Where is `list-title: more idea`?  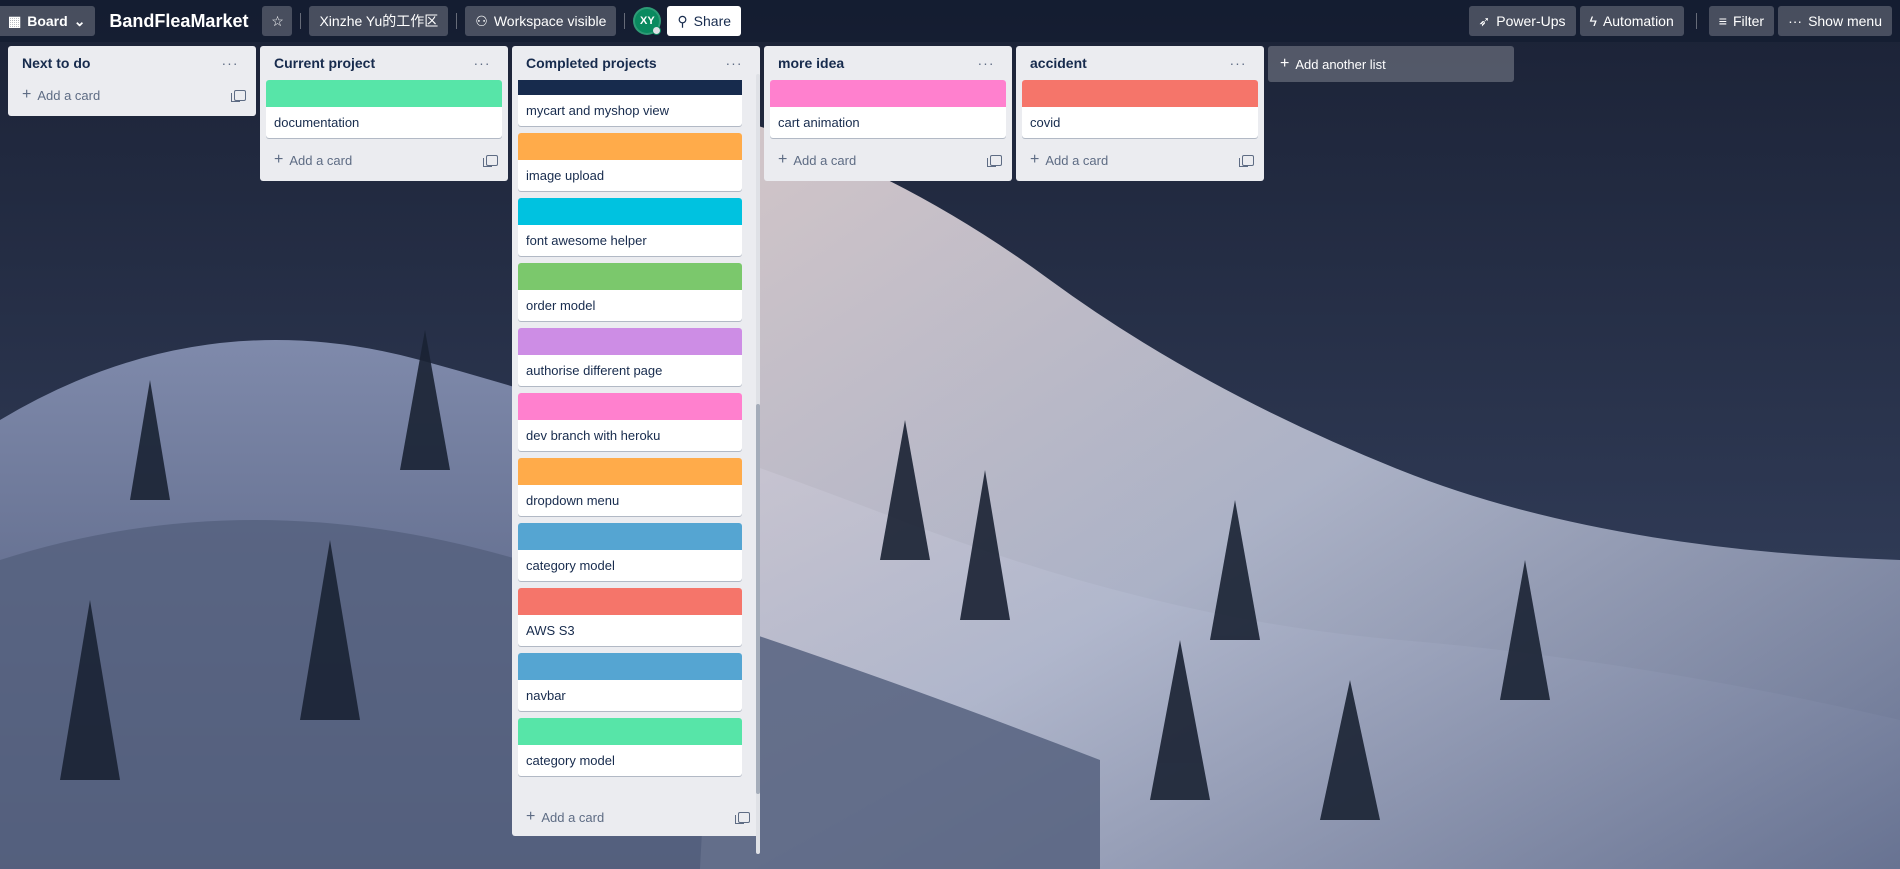
list-title: more idea is located at coordinates (811, 63).